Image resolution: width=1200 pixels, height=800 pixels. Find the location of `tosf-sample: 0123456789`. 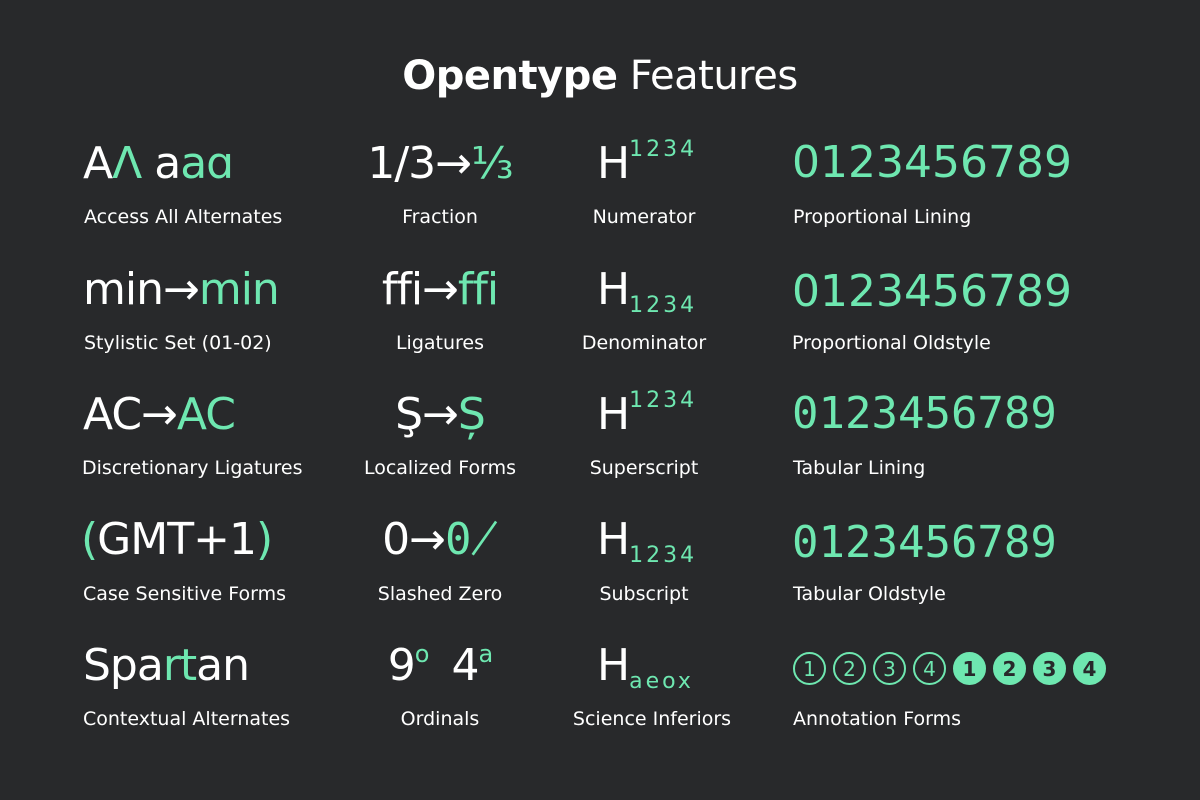

tosf-sample: 0123456789 is located at coordinates (924, 542).